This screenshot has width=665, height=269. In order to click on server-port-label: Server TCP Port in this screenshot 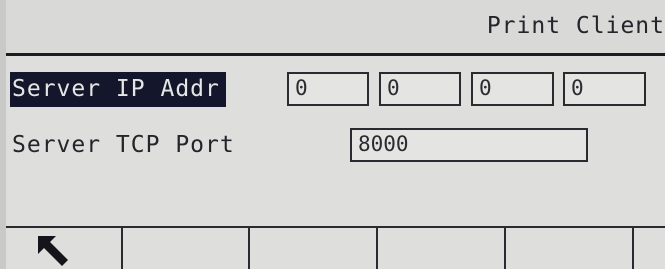, I will do `click(123, 145)`.